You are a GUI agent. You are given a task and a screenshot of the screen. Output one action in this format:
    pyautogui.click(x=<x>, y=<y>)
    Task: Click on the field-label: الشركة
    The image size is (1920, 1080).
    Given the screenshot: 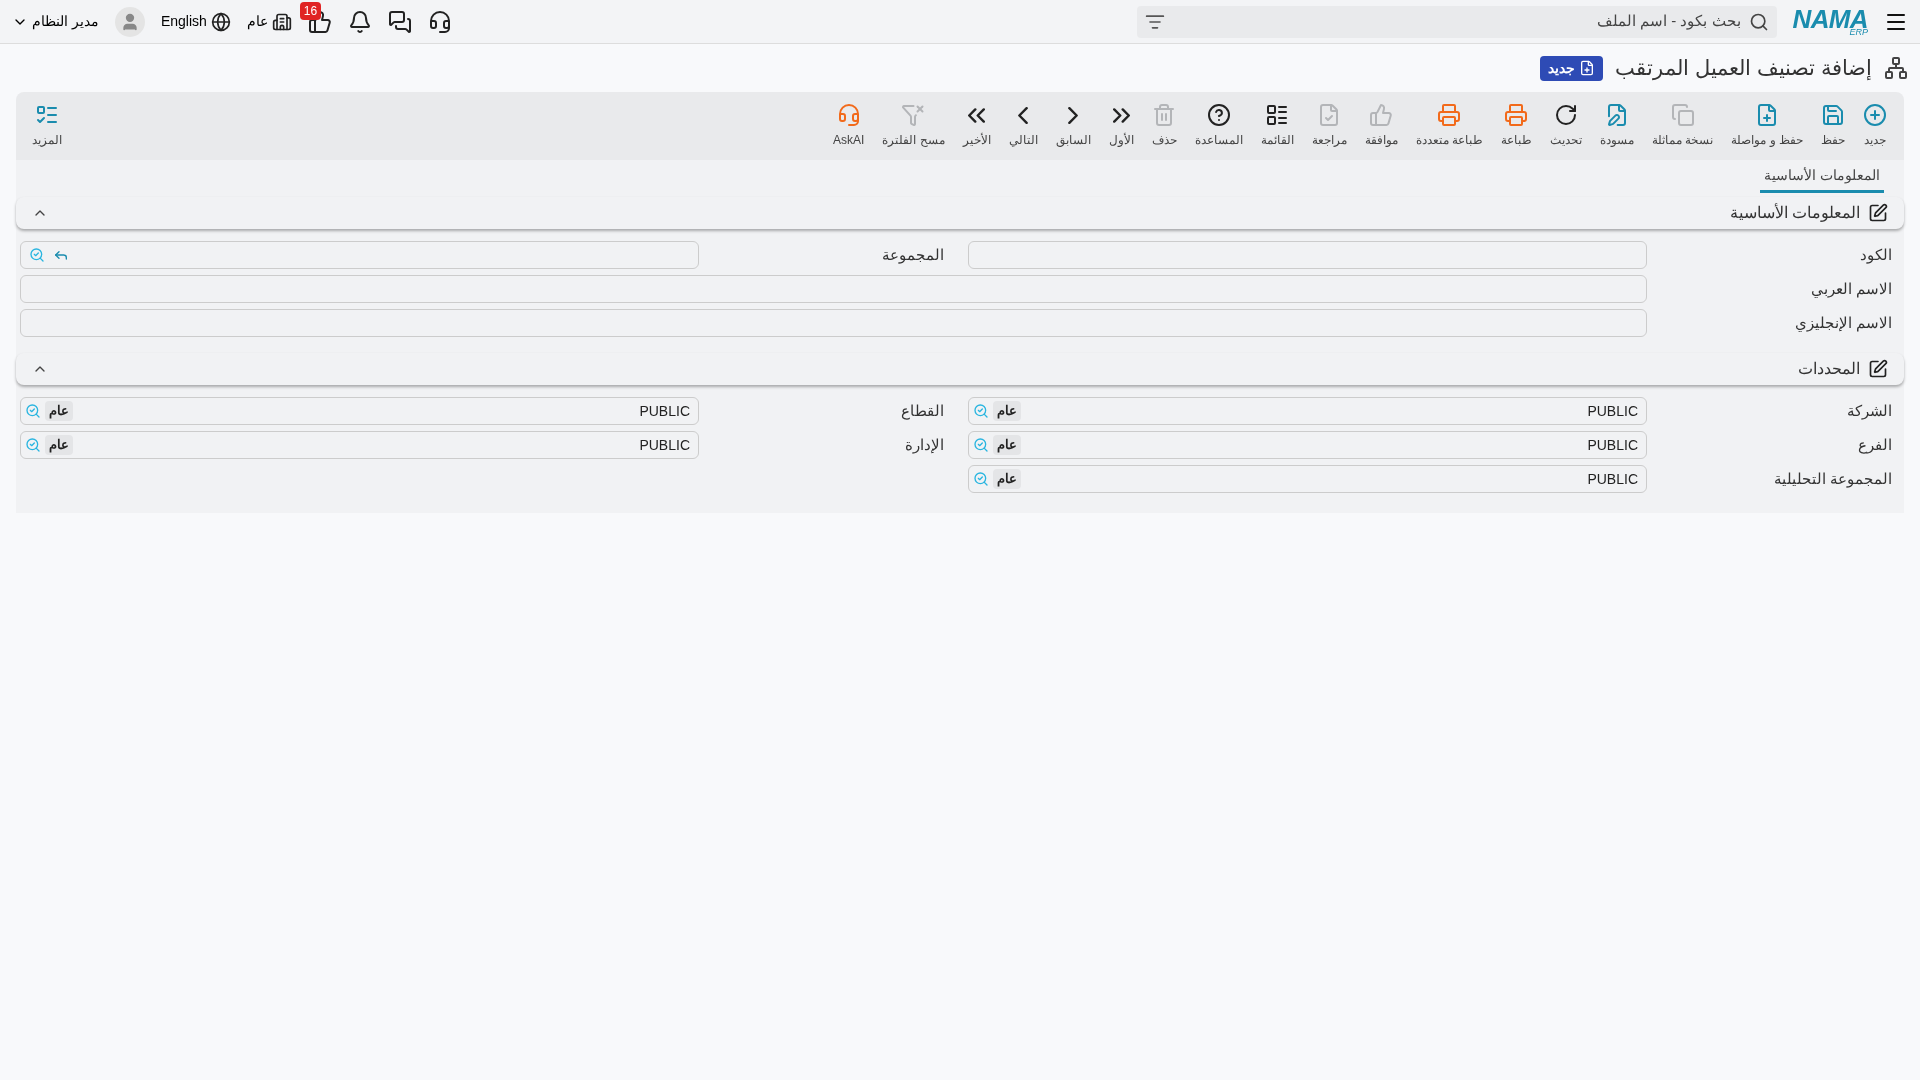 What is the action you would take?
    pyautogui.click(x=1869, y=411)
    